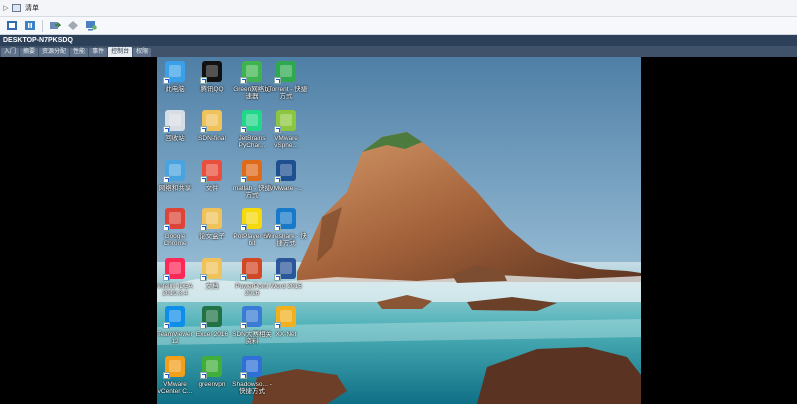 This screenshot has width=797, height=404. I want to click on tab-bar: 入门 摘要 资源分配 性能 事件 控制台 权限, so click(398, 51).